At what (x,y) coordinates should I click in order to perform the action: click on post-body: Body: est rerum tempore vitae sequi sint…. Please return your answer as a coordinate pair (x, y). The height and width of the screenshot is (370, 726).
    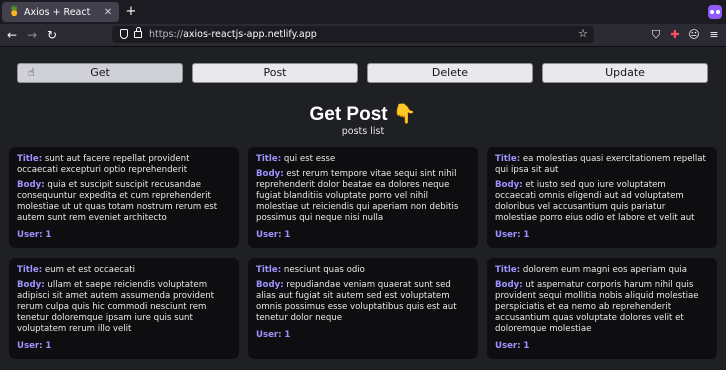
    Looking at the image, I should click on (363, 196).